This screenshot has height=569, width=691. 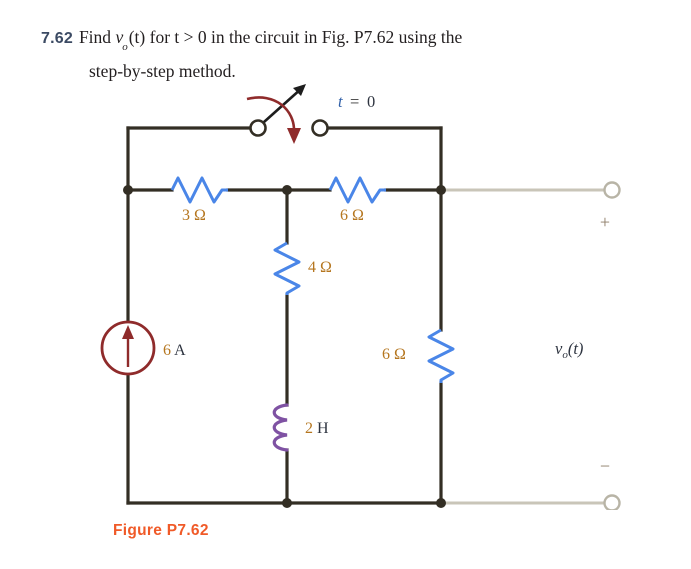 I want to click on output-terminal-top, so click(x=612, y=190).